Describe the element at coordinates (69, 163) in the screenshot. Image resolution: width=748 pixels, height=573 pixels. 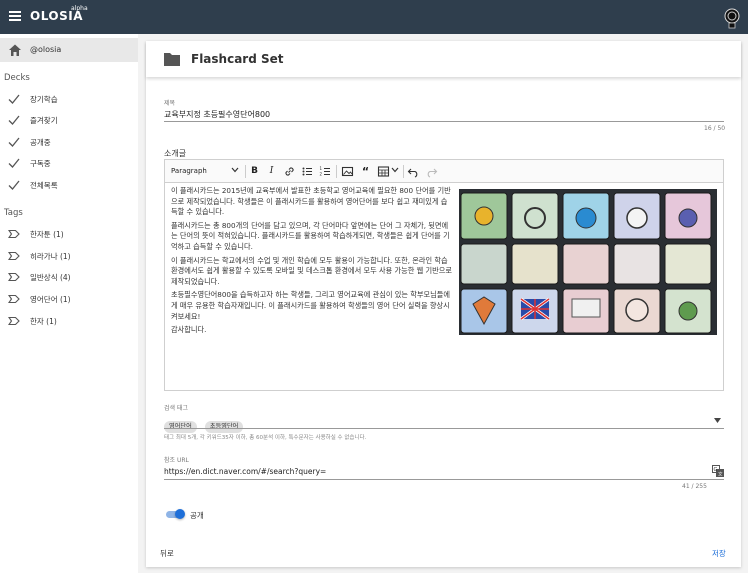
I see `sidebar-item-deck: 구독중` at that location.